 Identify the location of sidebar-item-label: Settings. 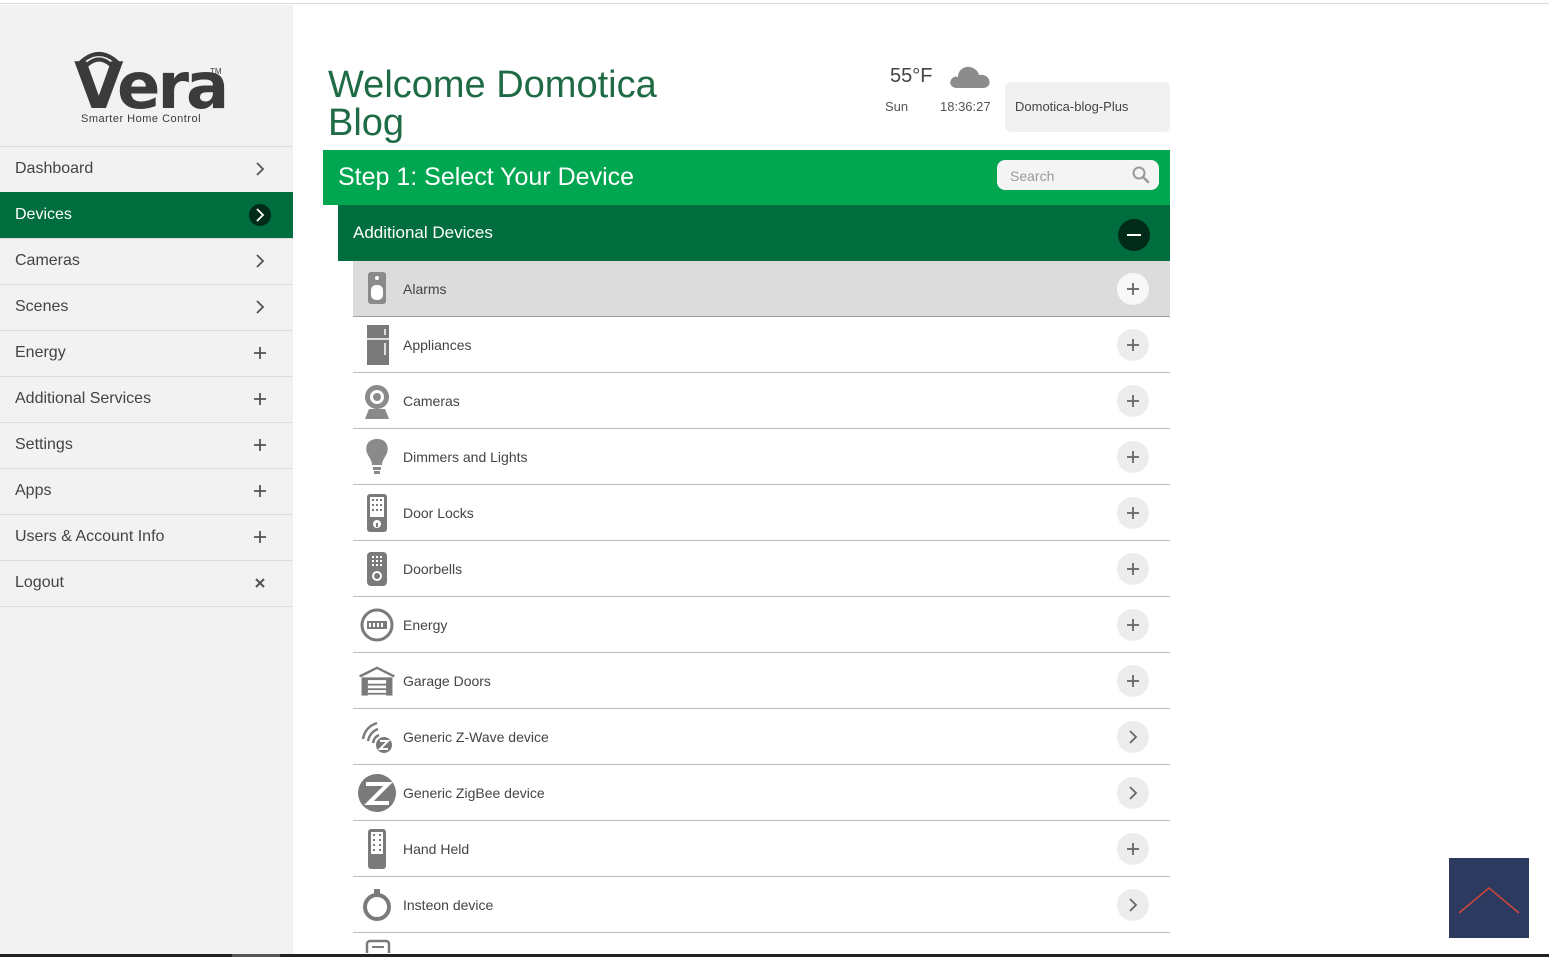
(44, 444).